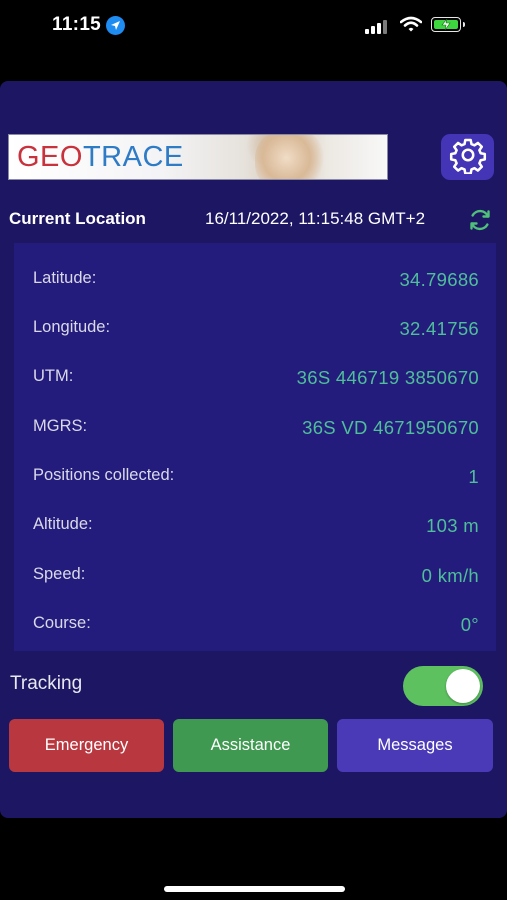 This screenshot has height=900, width=507. I want to click on positions-collected-label: Positions collected:, so click(104, 475).